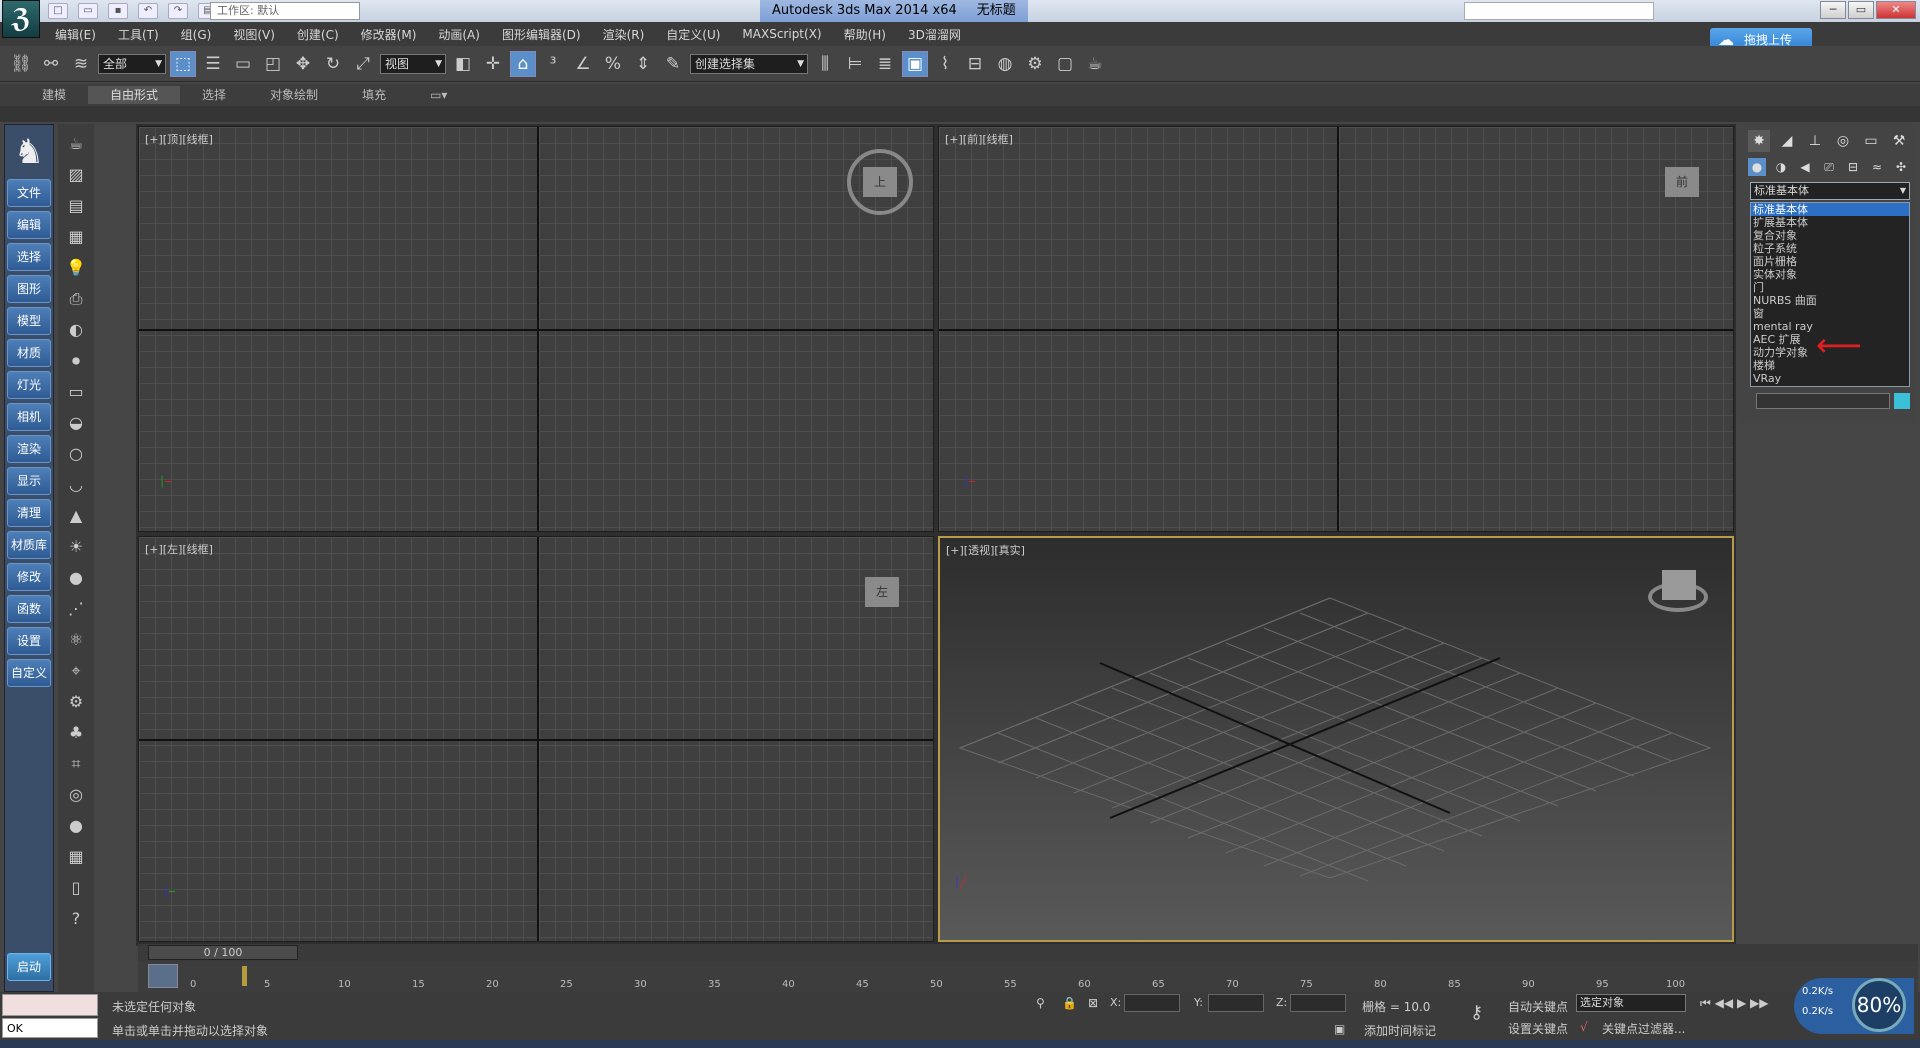 This screenshot has height=1048, width=1920. Describe the element at coordinates (1759, 141) in the screenshot. I see `create-tab-icon: ✸` at that location.